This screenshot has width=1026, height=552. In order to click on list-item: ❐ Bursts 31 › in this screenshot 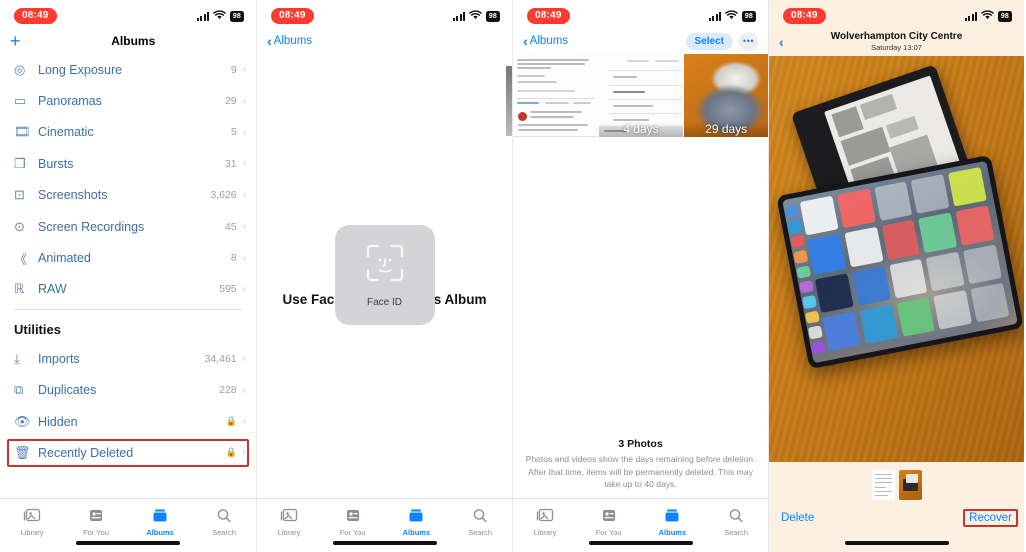, I will do `click(128, 163)`.